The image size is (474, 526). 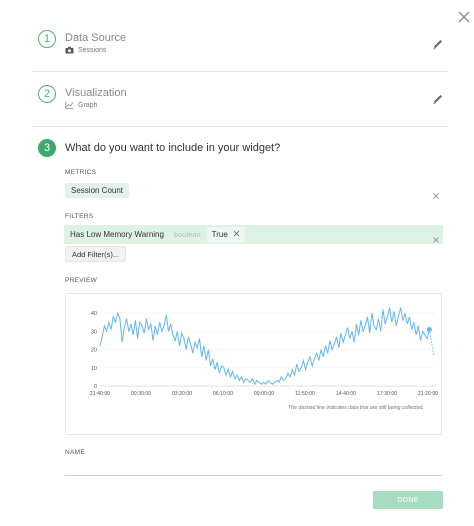 What do you see at coordinates (95, 38) in the screenshot?
I see `step-1-title: Data Source` at bounding box center [95, 38].